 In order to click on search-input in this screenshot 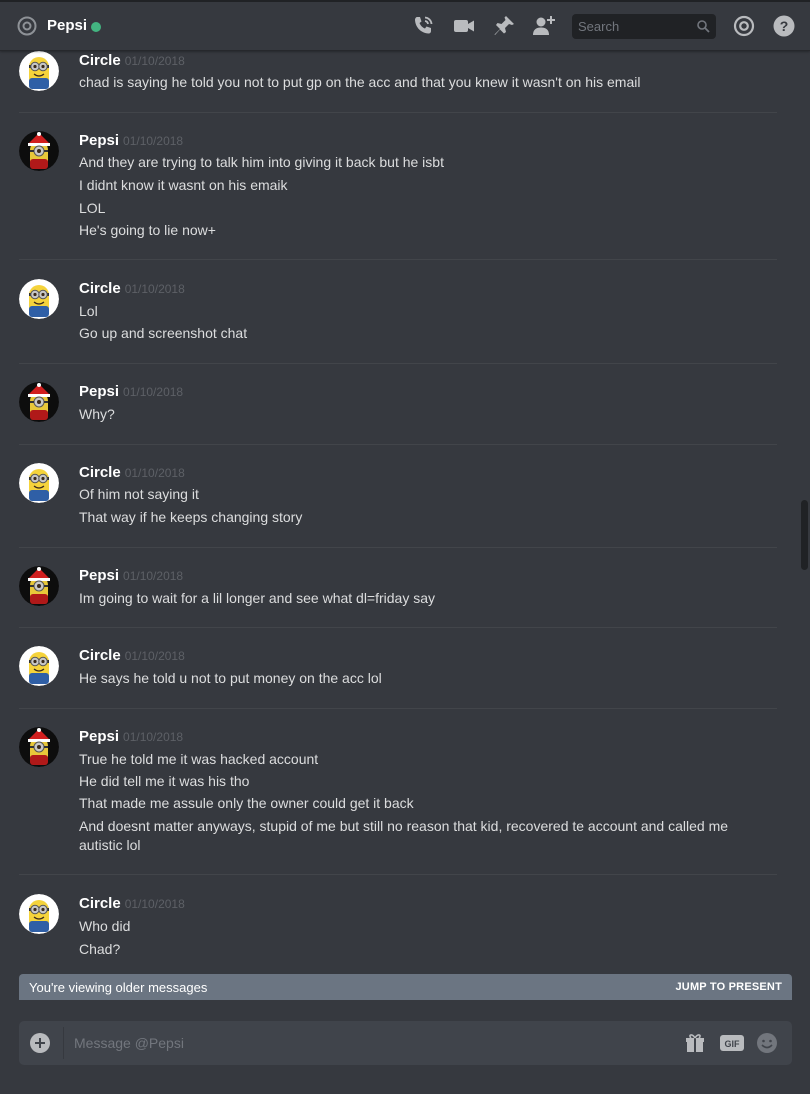, I will do `click(632, 26)`.